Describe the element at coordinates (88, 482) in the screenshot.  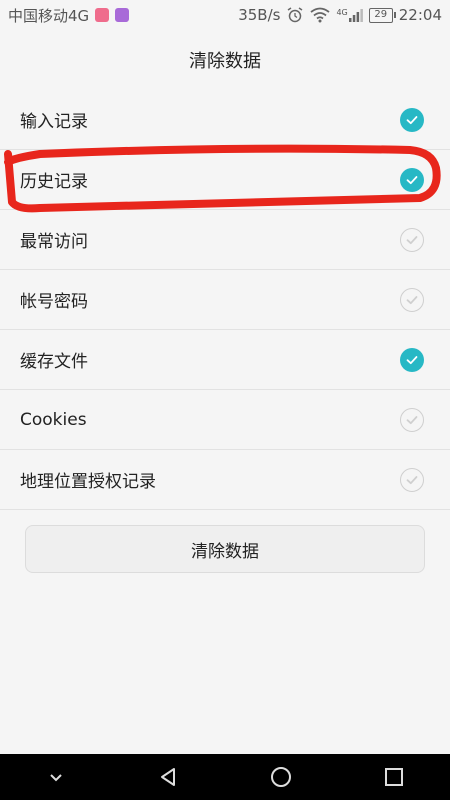
I see `option-label: 地理位置授权记录` at that location.